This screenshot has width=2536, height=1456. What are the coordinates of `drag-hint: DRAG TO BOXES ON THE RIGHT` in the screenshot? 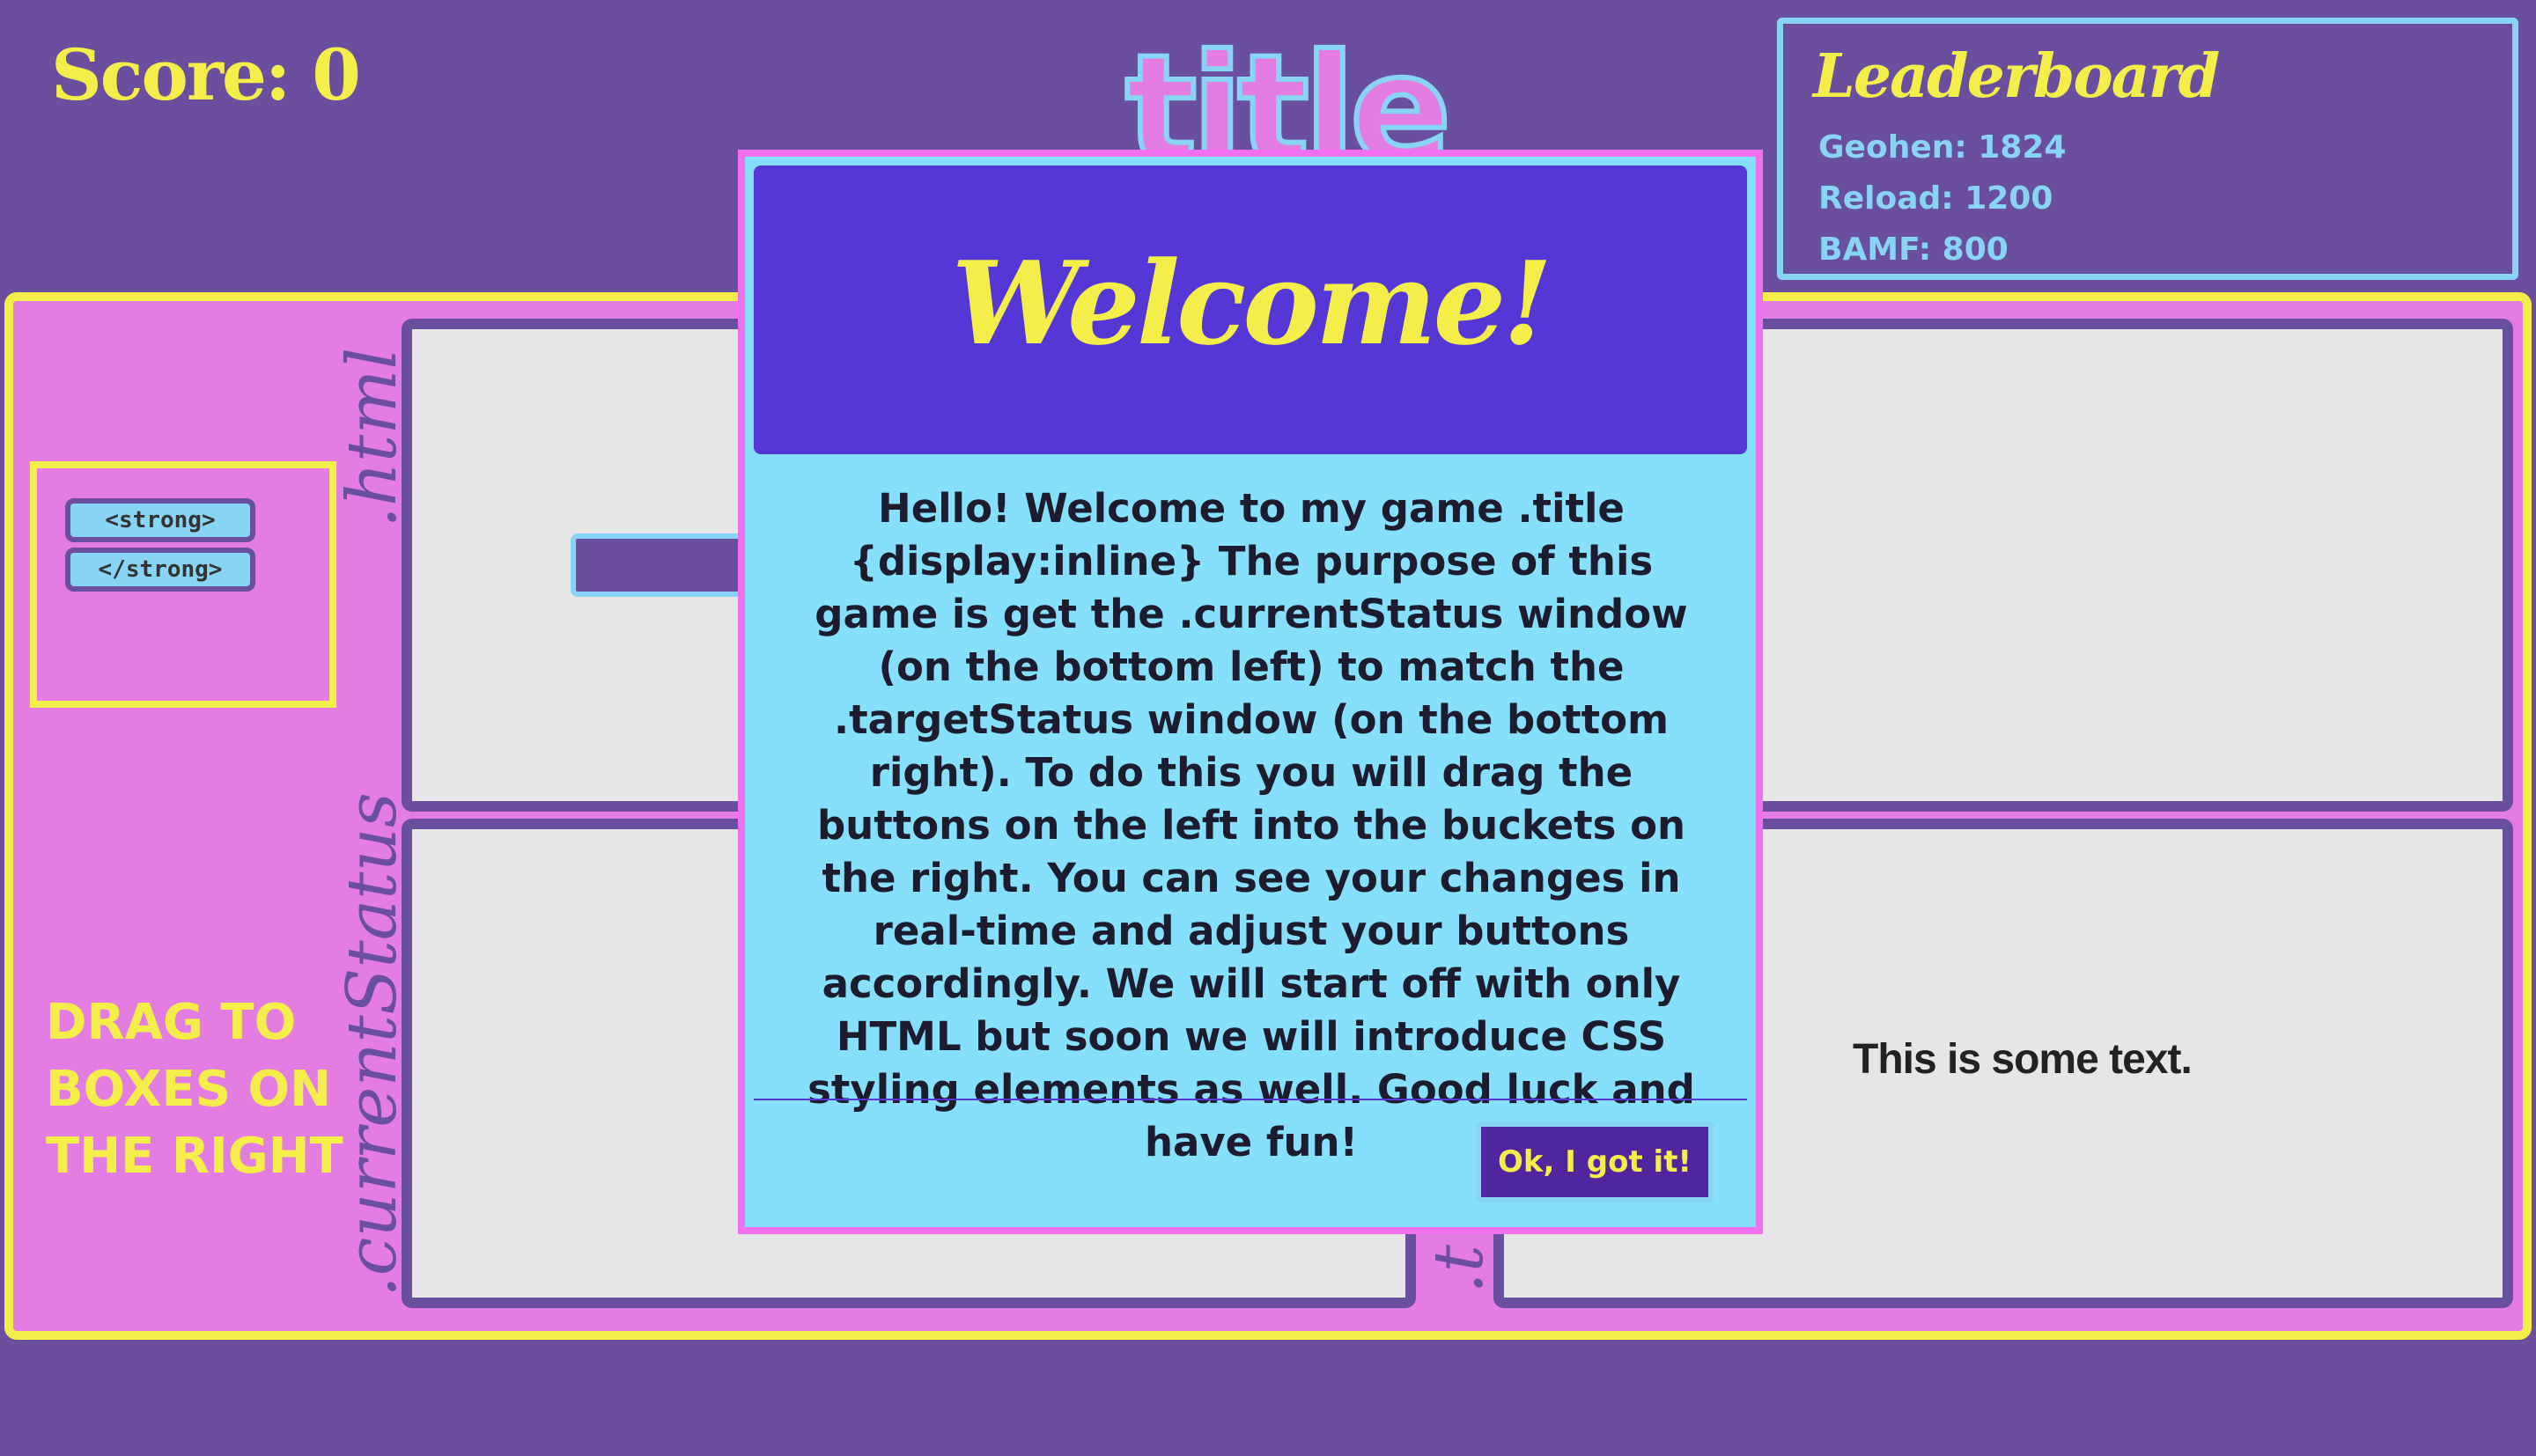 It's located at (194, 1089).